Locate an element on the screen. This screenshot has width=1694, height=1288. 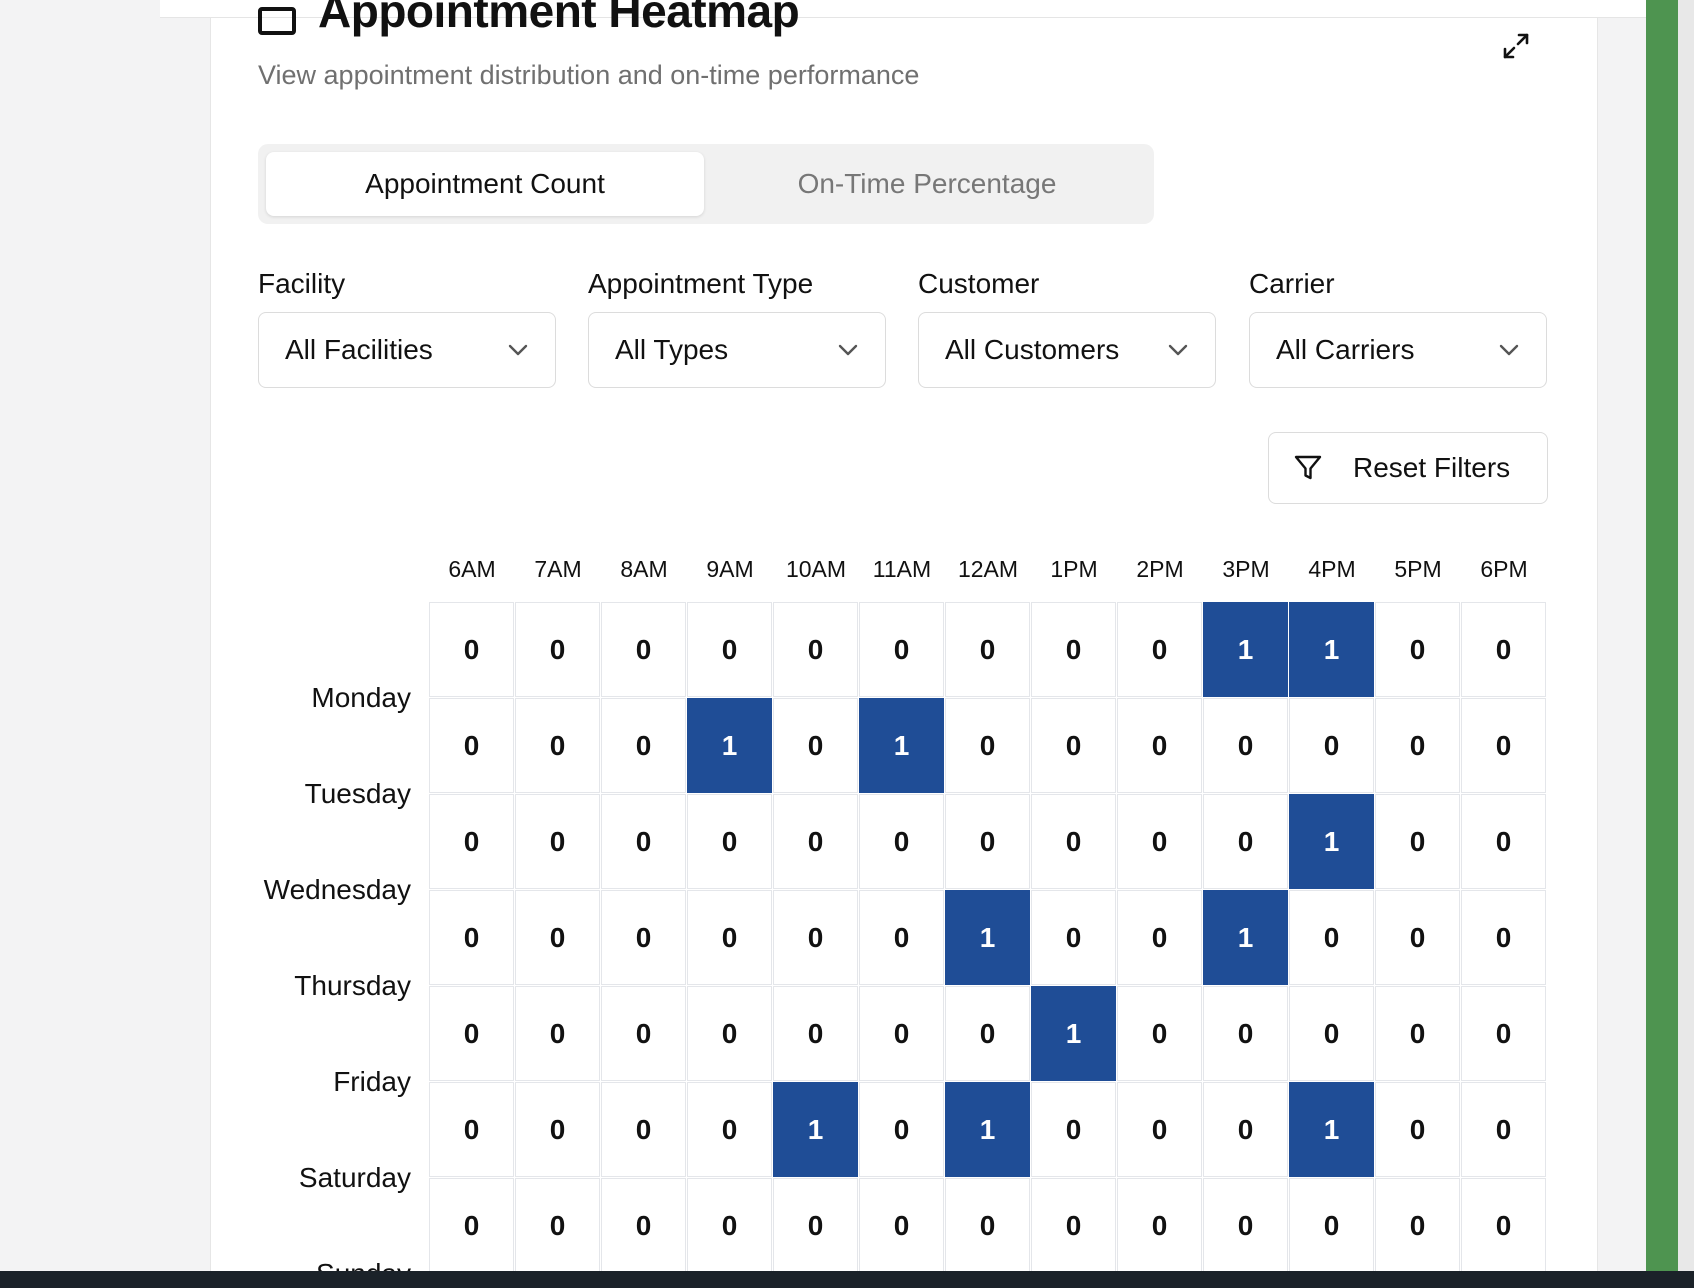
row-label-sunday: Sunday is located at coordinates (325, 1264).